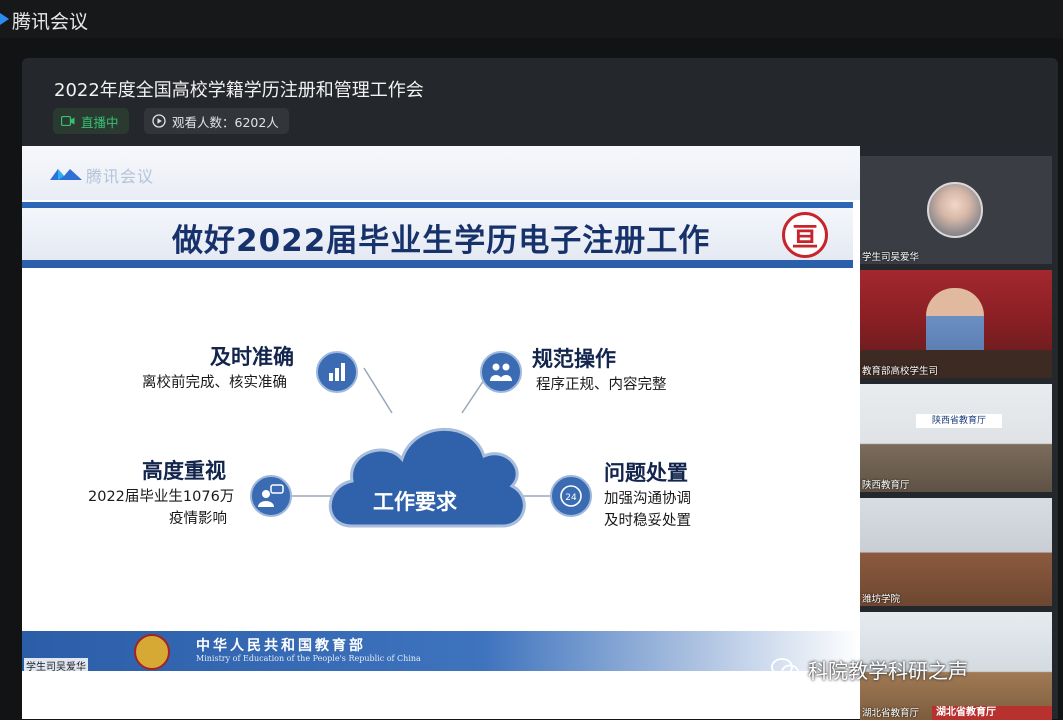 The image size is (1063, 720). I want to click on video-tile-label: 陕西教育厅, so click(886, 485).